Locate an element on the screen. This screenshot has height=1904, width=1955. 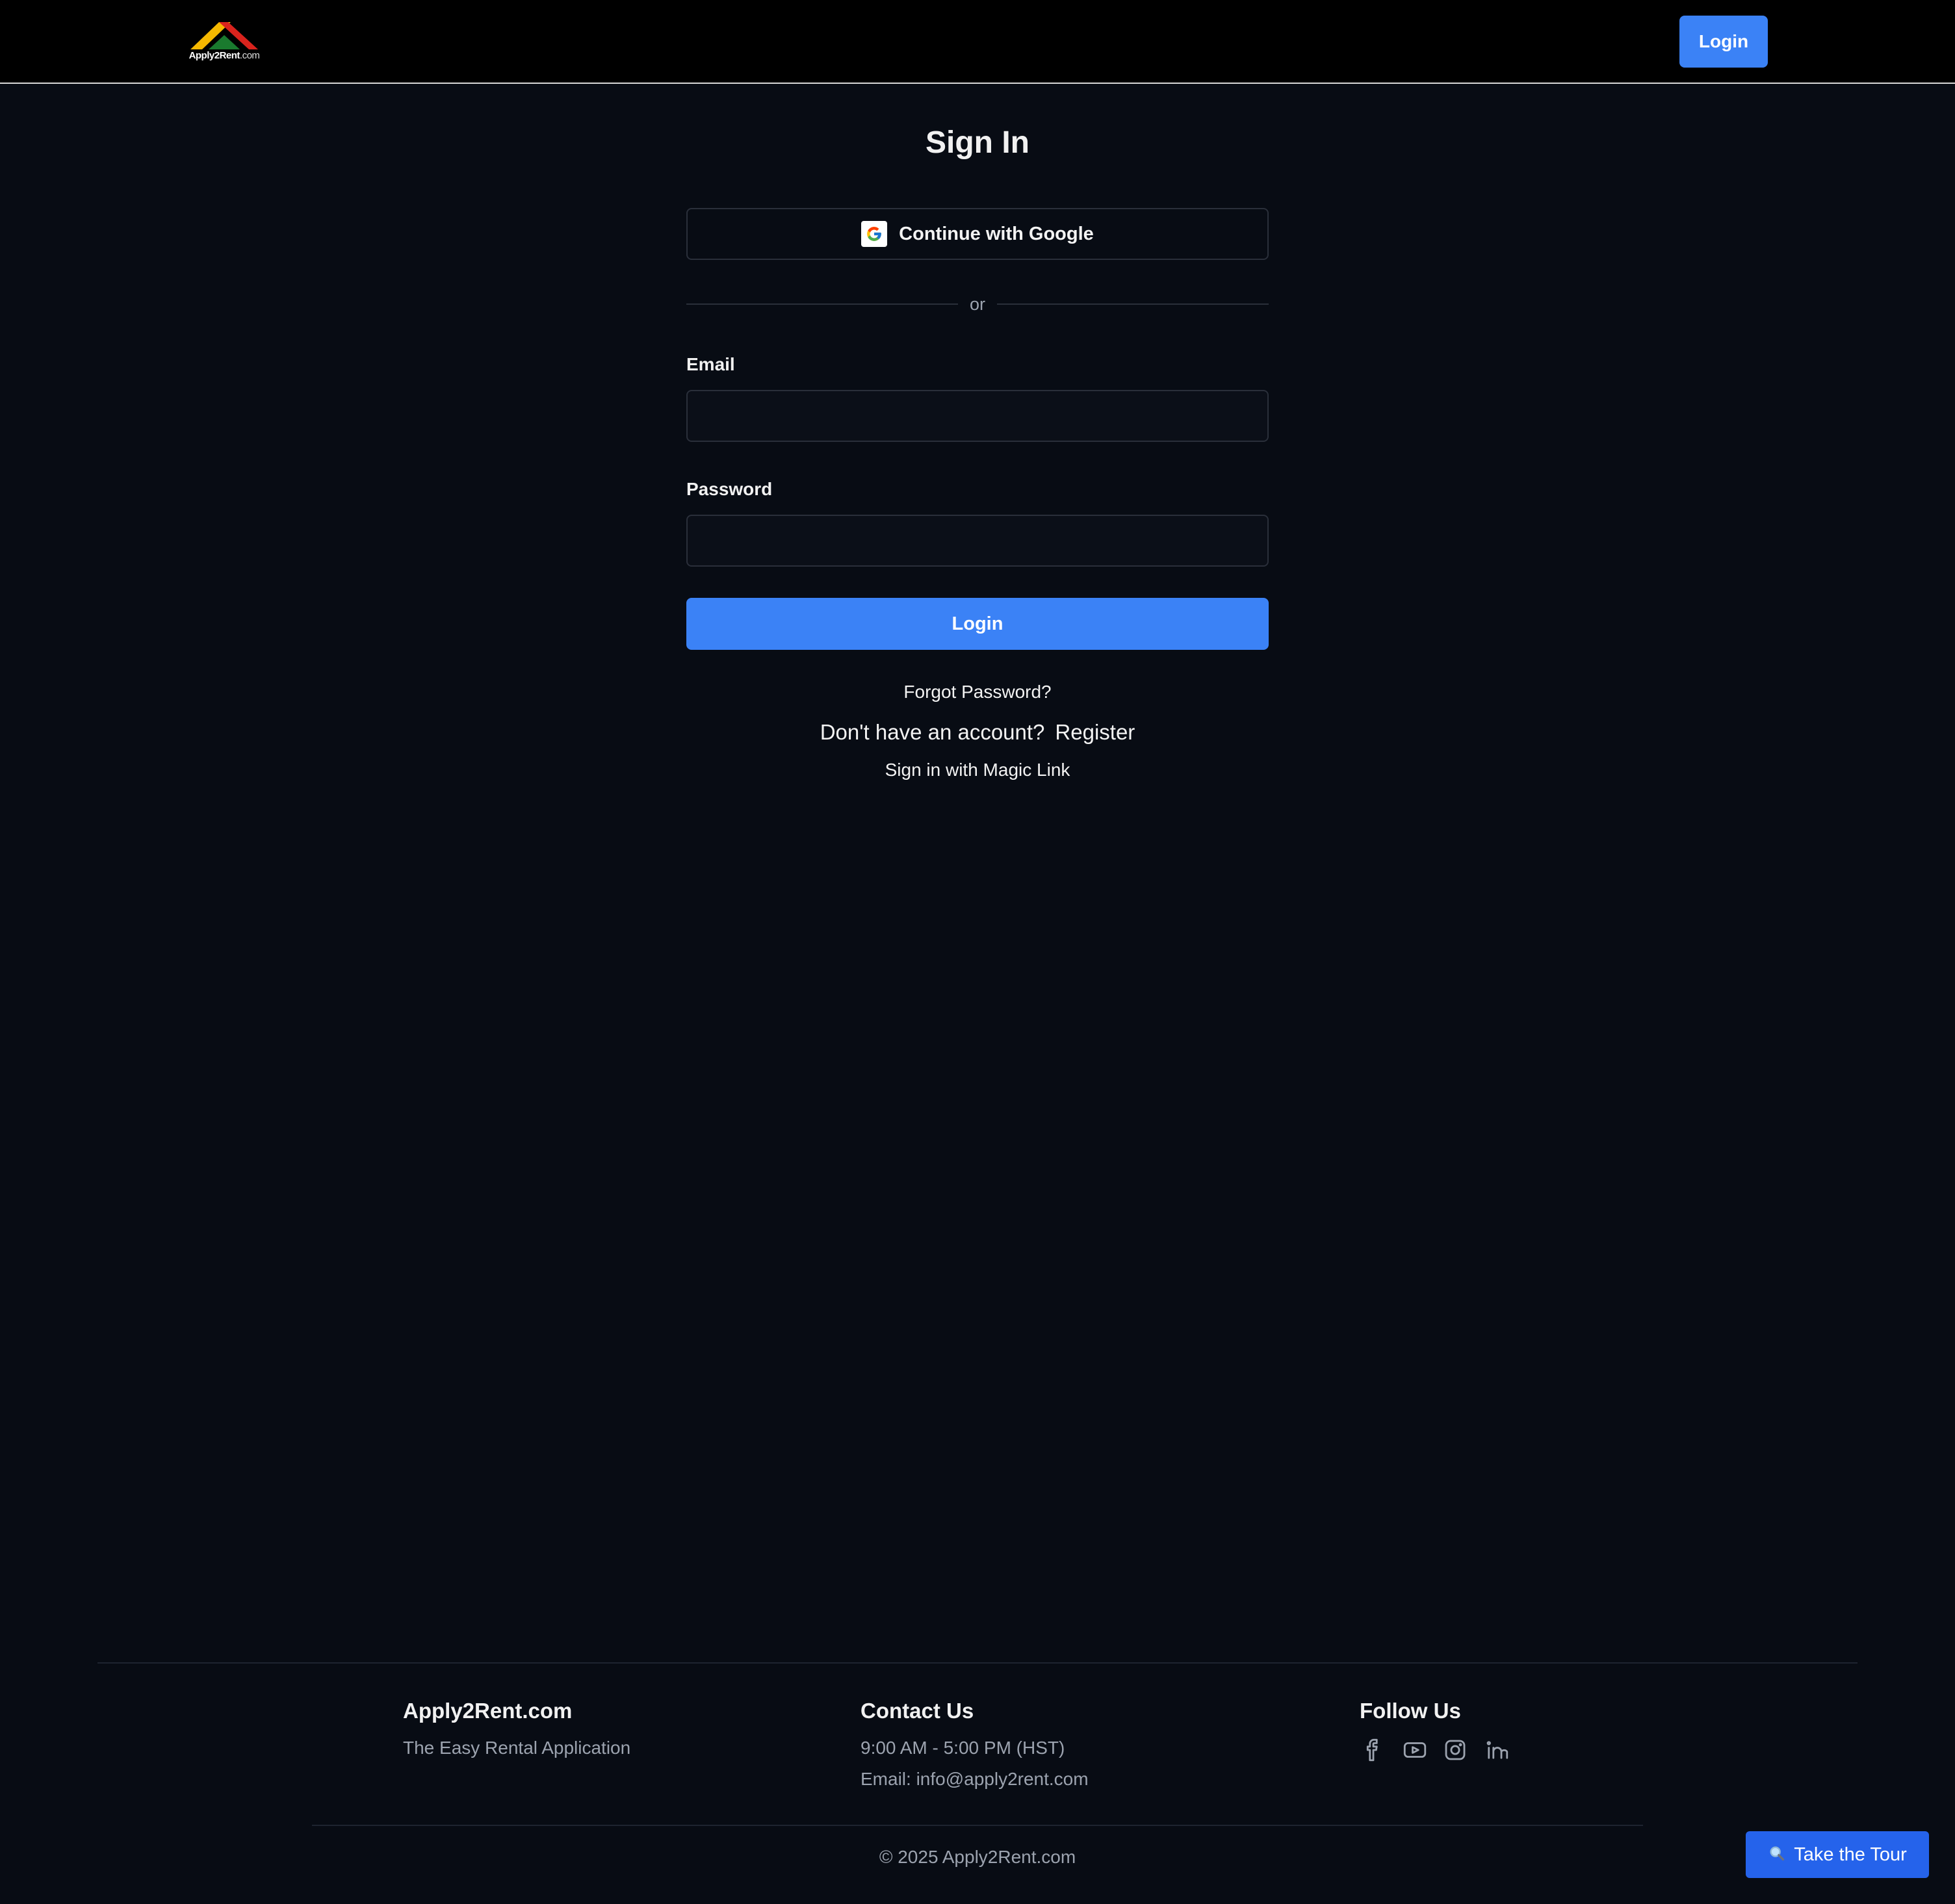
tour-button-label: Take the Tour is located at coordinates (1850, 1855).